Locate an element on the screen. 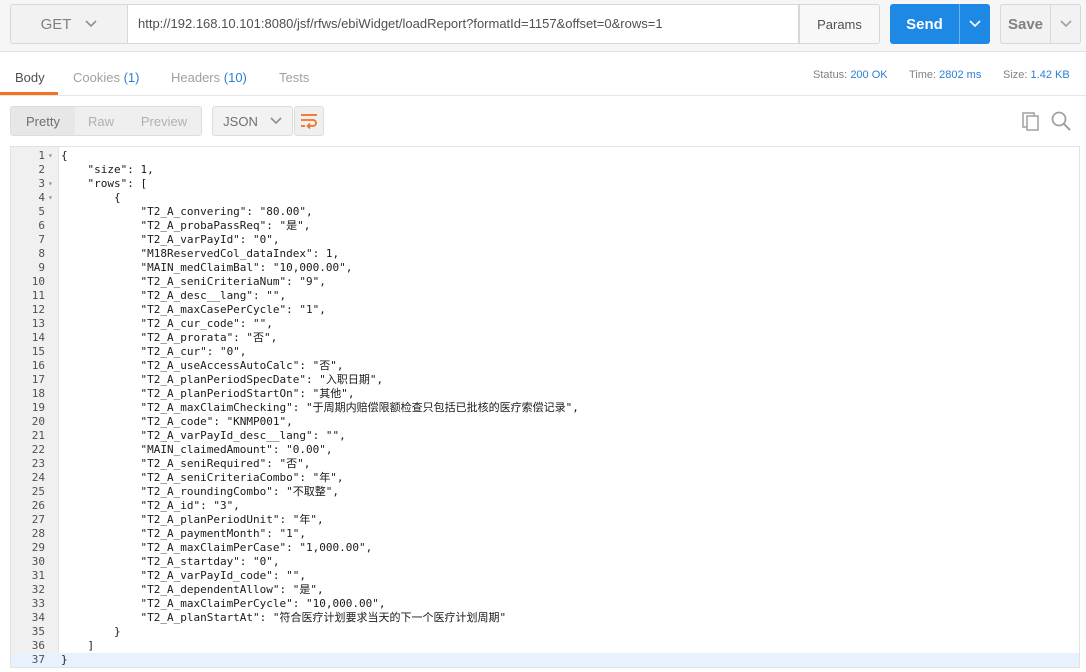  size-label: Size: is located at coordinates (1015, 75).